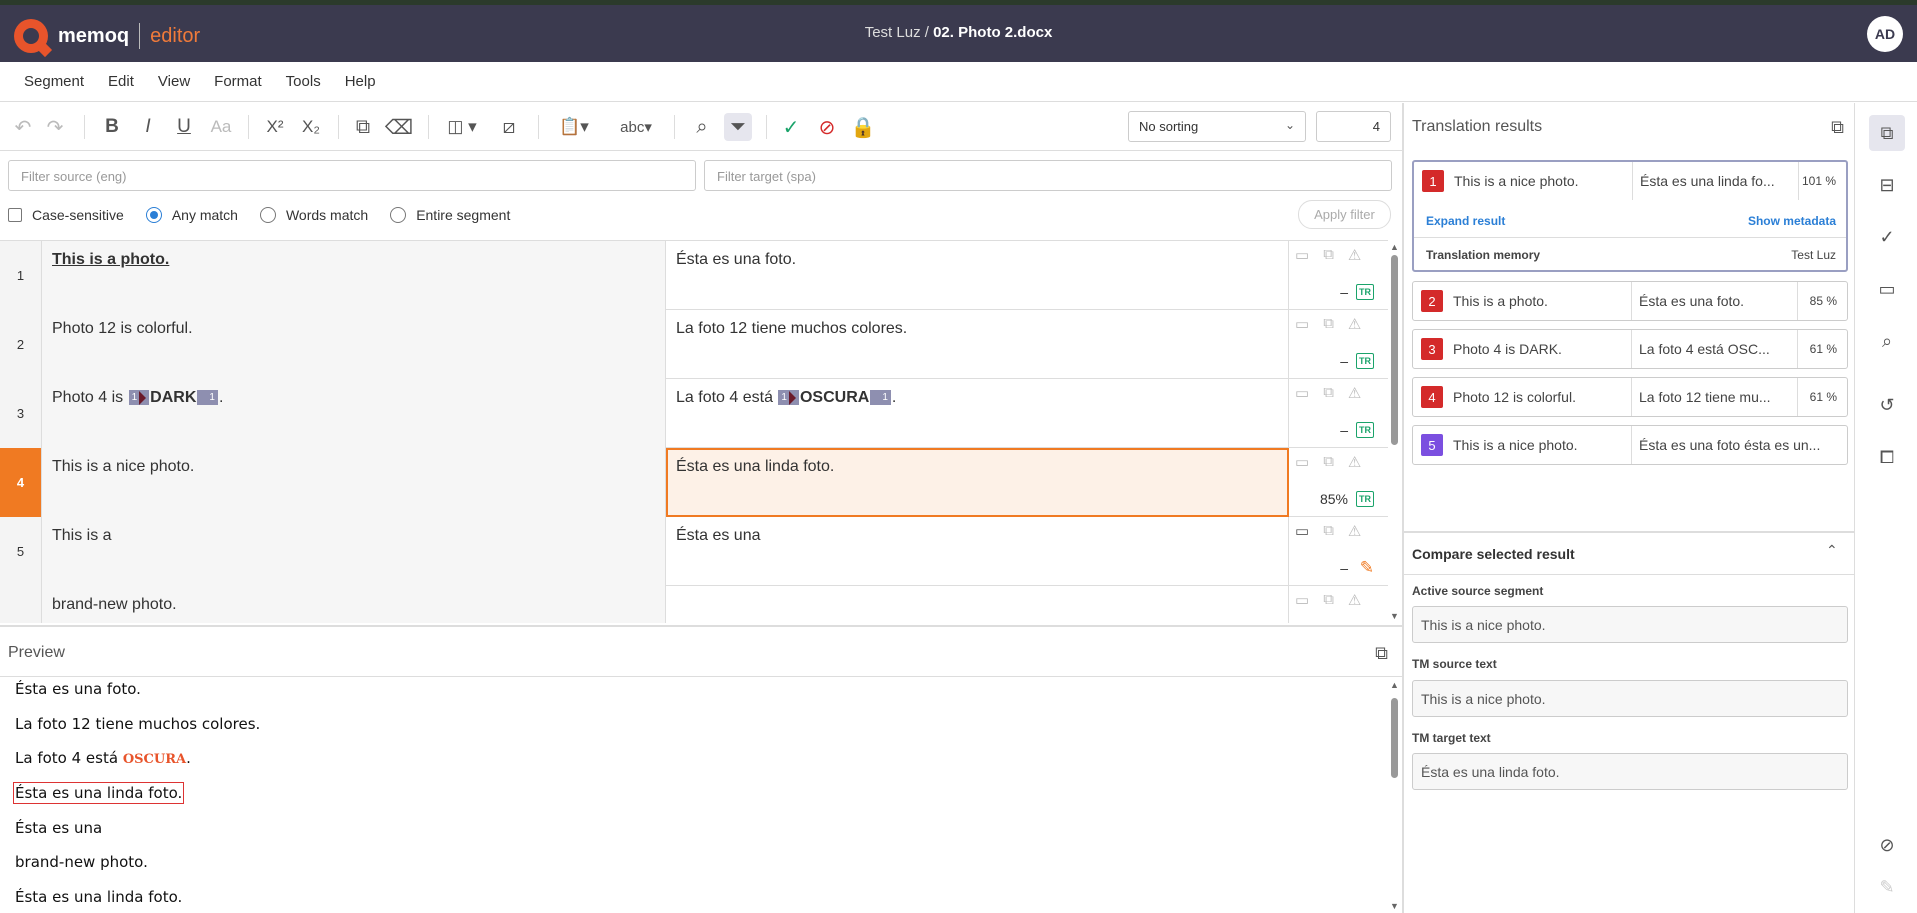 The image size is (1917, 913). I want to click on comments-icon: ▭, so click(1887, 289).